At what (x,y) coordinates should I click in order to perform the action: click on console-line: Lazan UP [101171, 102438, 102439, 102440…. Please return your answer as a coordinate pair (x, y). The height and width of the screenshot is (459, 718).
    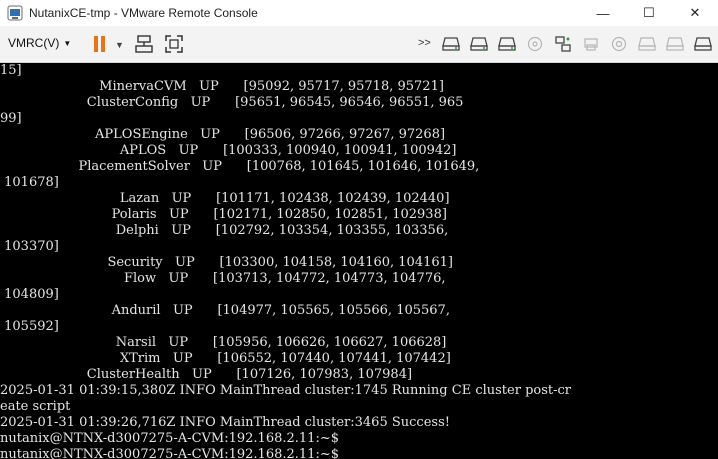
    Looking at the image, I should click on (225, 198).